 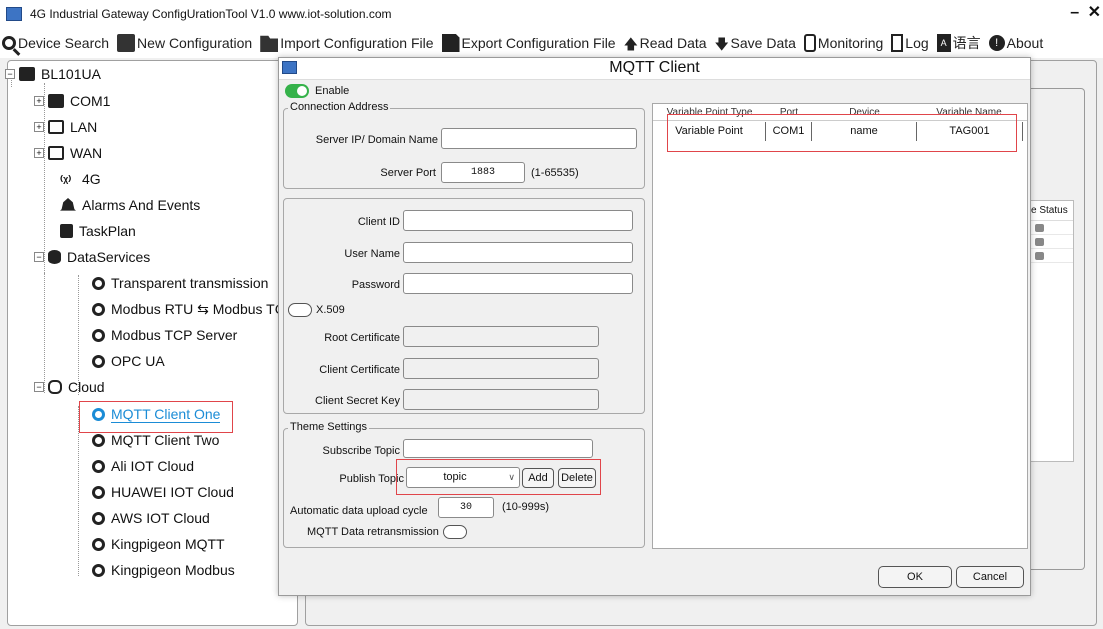 What do you see at coordinates (371, 479) in the screenshot?
I see `publish-topic-label: Publish Topic` at bounding box center [371, 479].